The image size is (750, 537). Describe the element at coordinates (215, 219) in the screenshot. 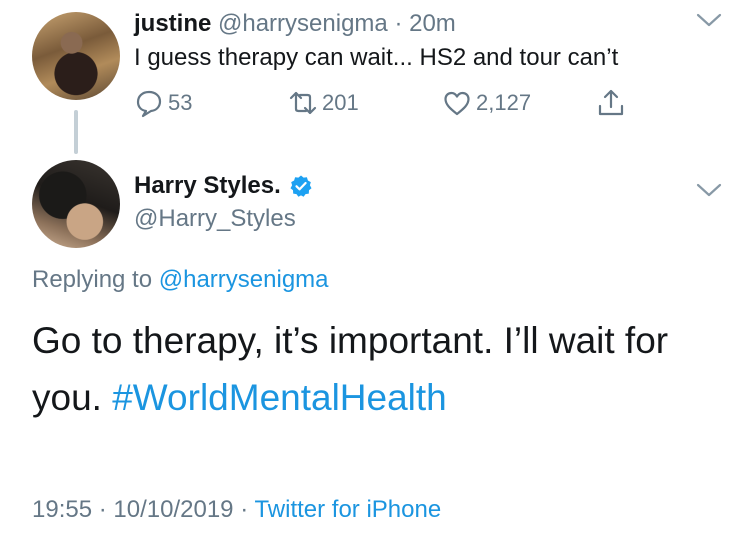

I see `author-handle: @Harry_Styles` at that location.